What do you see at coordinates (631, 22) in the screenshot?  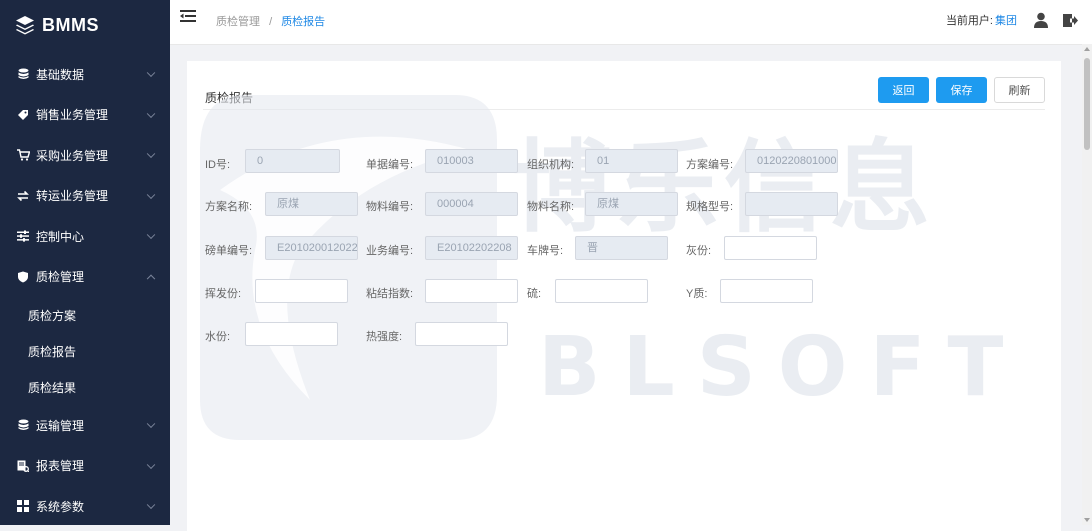 I see `top-bar: 质检管理 / 质检报告 当前用户: 集团` at bounding box center [631, 22].